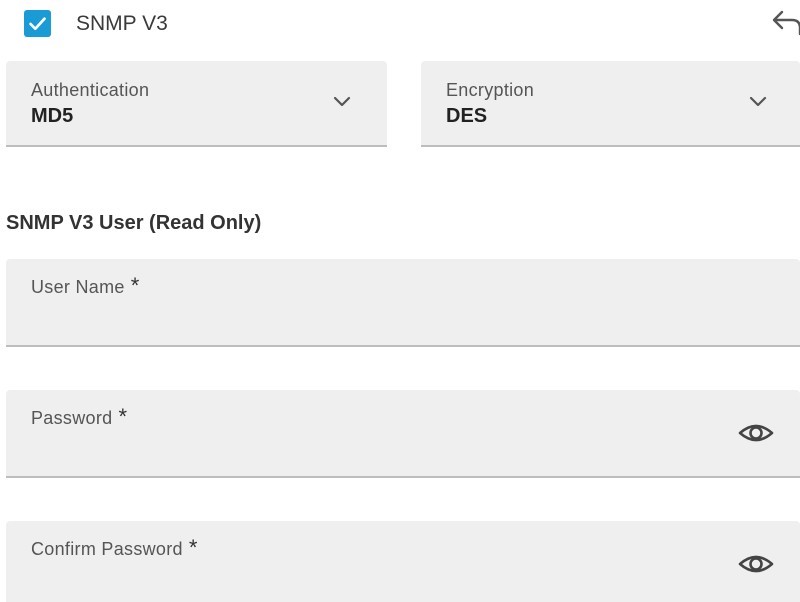  What do you see at coordinates (403, 434) in the screenshot?
I see `password-field: Password *` at bounding box center [403, 434].